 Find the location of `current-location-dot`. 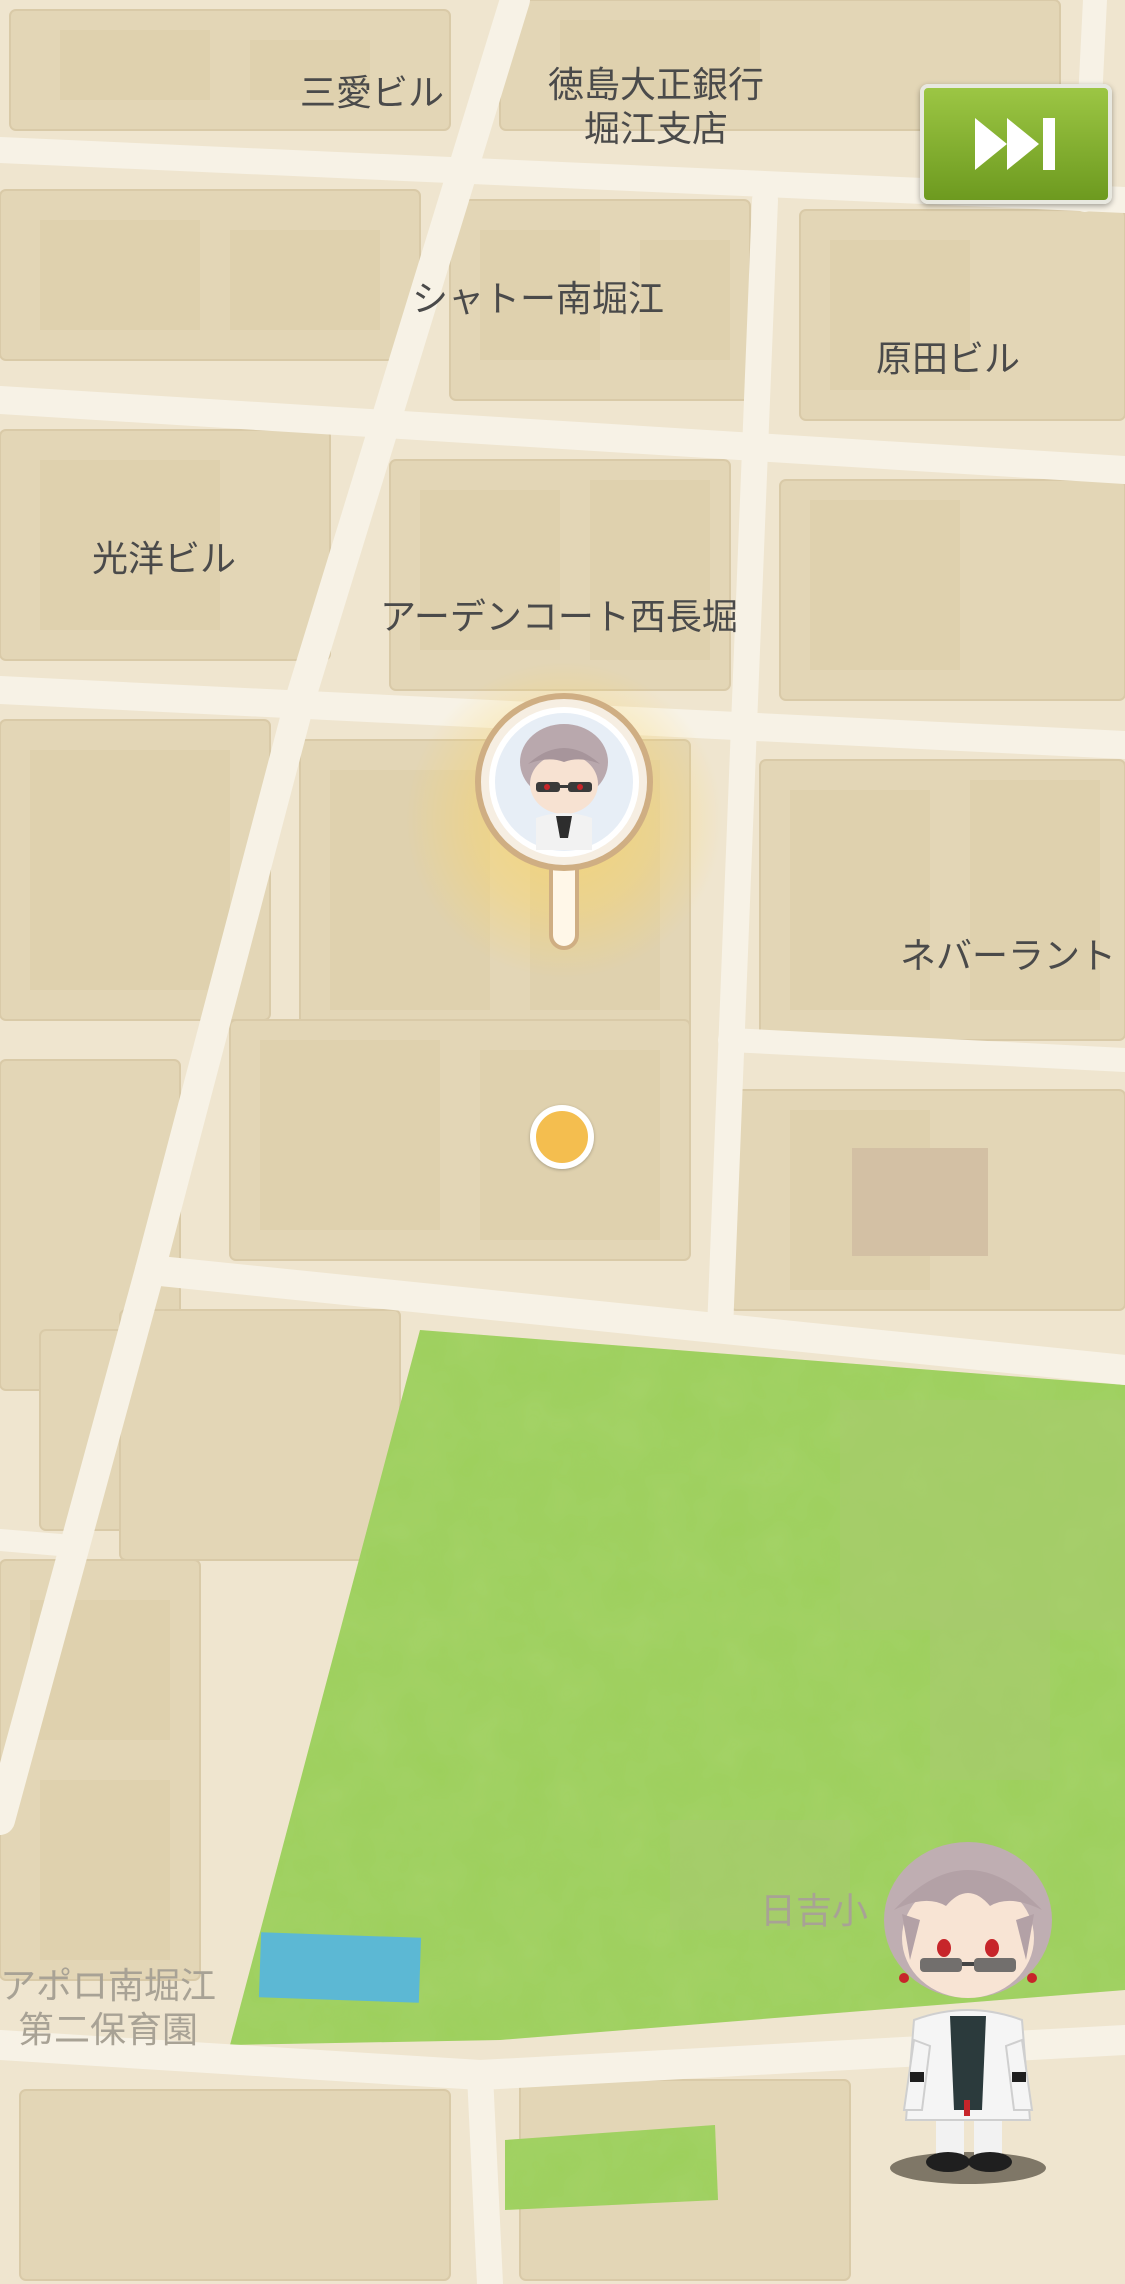

current-location-dot is located at coordinates (562, 1137).